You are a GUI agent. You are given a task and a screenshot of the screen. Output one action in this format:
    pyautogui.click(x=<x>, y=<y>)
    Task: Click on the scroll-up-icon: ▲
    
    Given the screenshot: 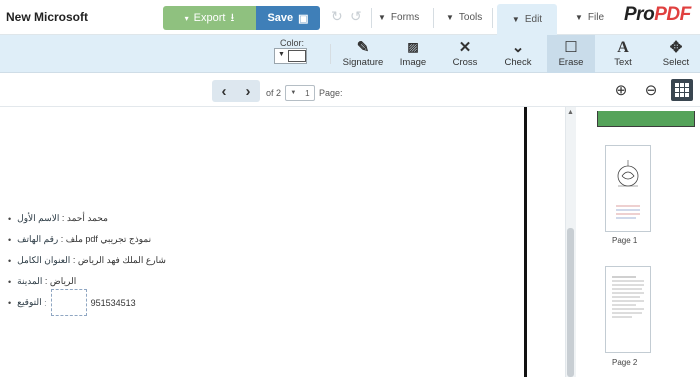 What is the action you would take?
    pyautogui.click(x=570, y=112)
    